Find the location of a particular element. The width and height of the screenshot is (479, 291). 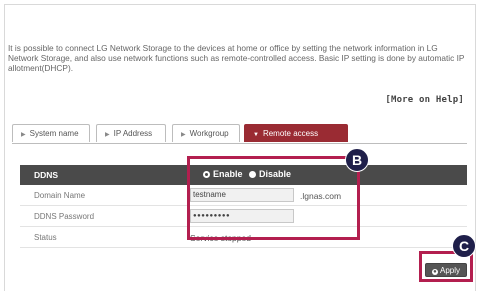

highlight-box-b is located at coordinates (273, 198).